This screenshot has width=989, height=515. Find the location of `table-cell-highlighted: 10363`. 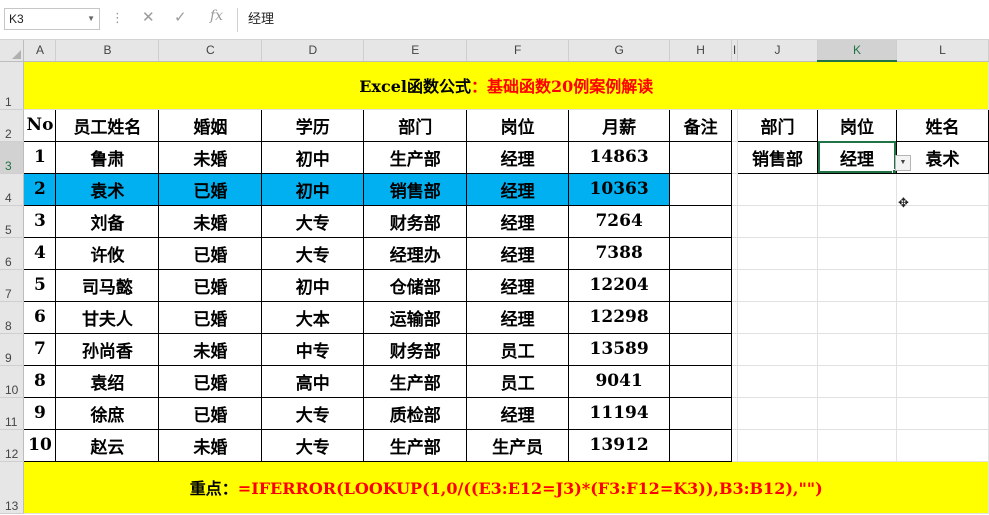

table-cell-highlighted: 10363 is located at coordinates (619, 189).